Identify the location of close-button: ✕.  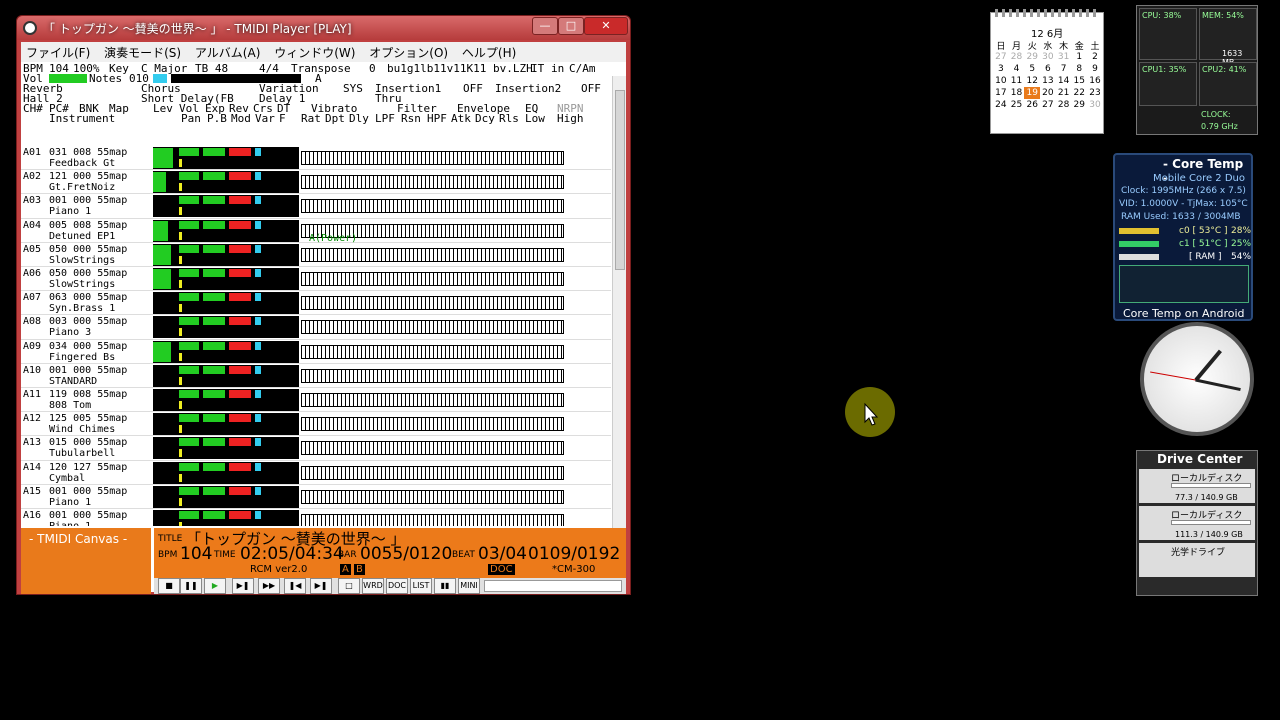
(606, 26).